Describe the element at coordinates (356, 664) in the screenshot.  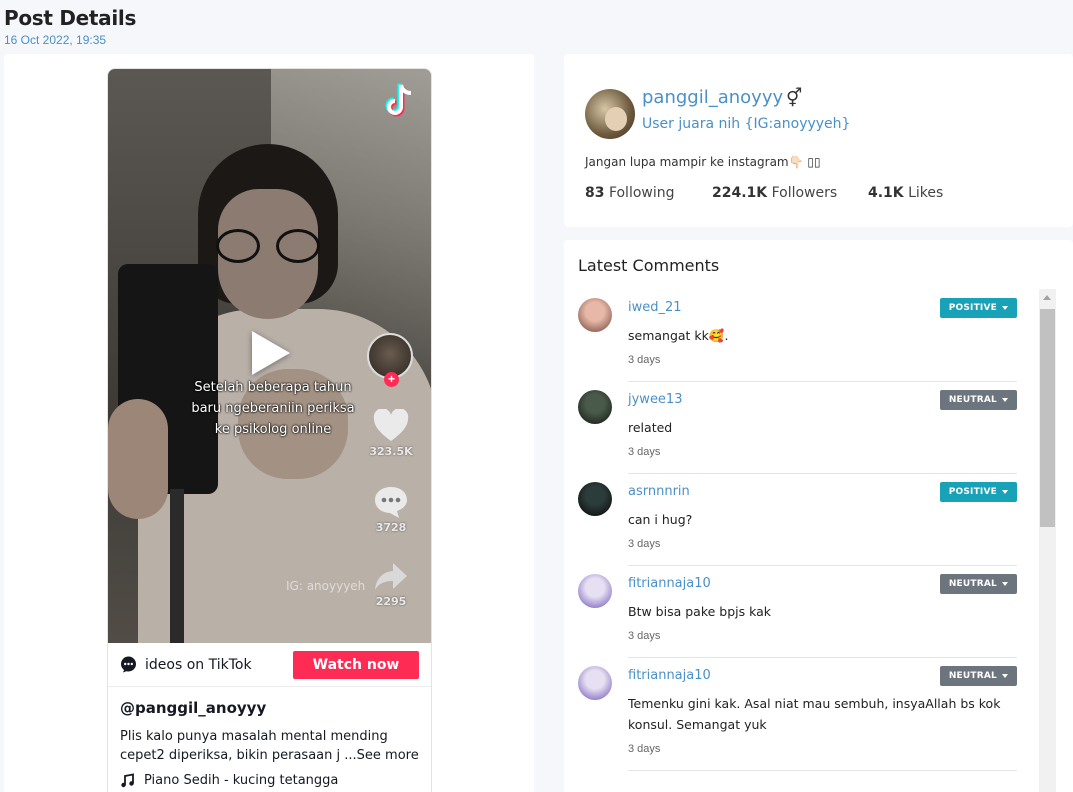
I see `watch-now-button: Watch now` at that location.